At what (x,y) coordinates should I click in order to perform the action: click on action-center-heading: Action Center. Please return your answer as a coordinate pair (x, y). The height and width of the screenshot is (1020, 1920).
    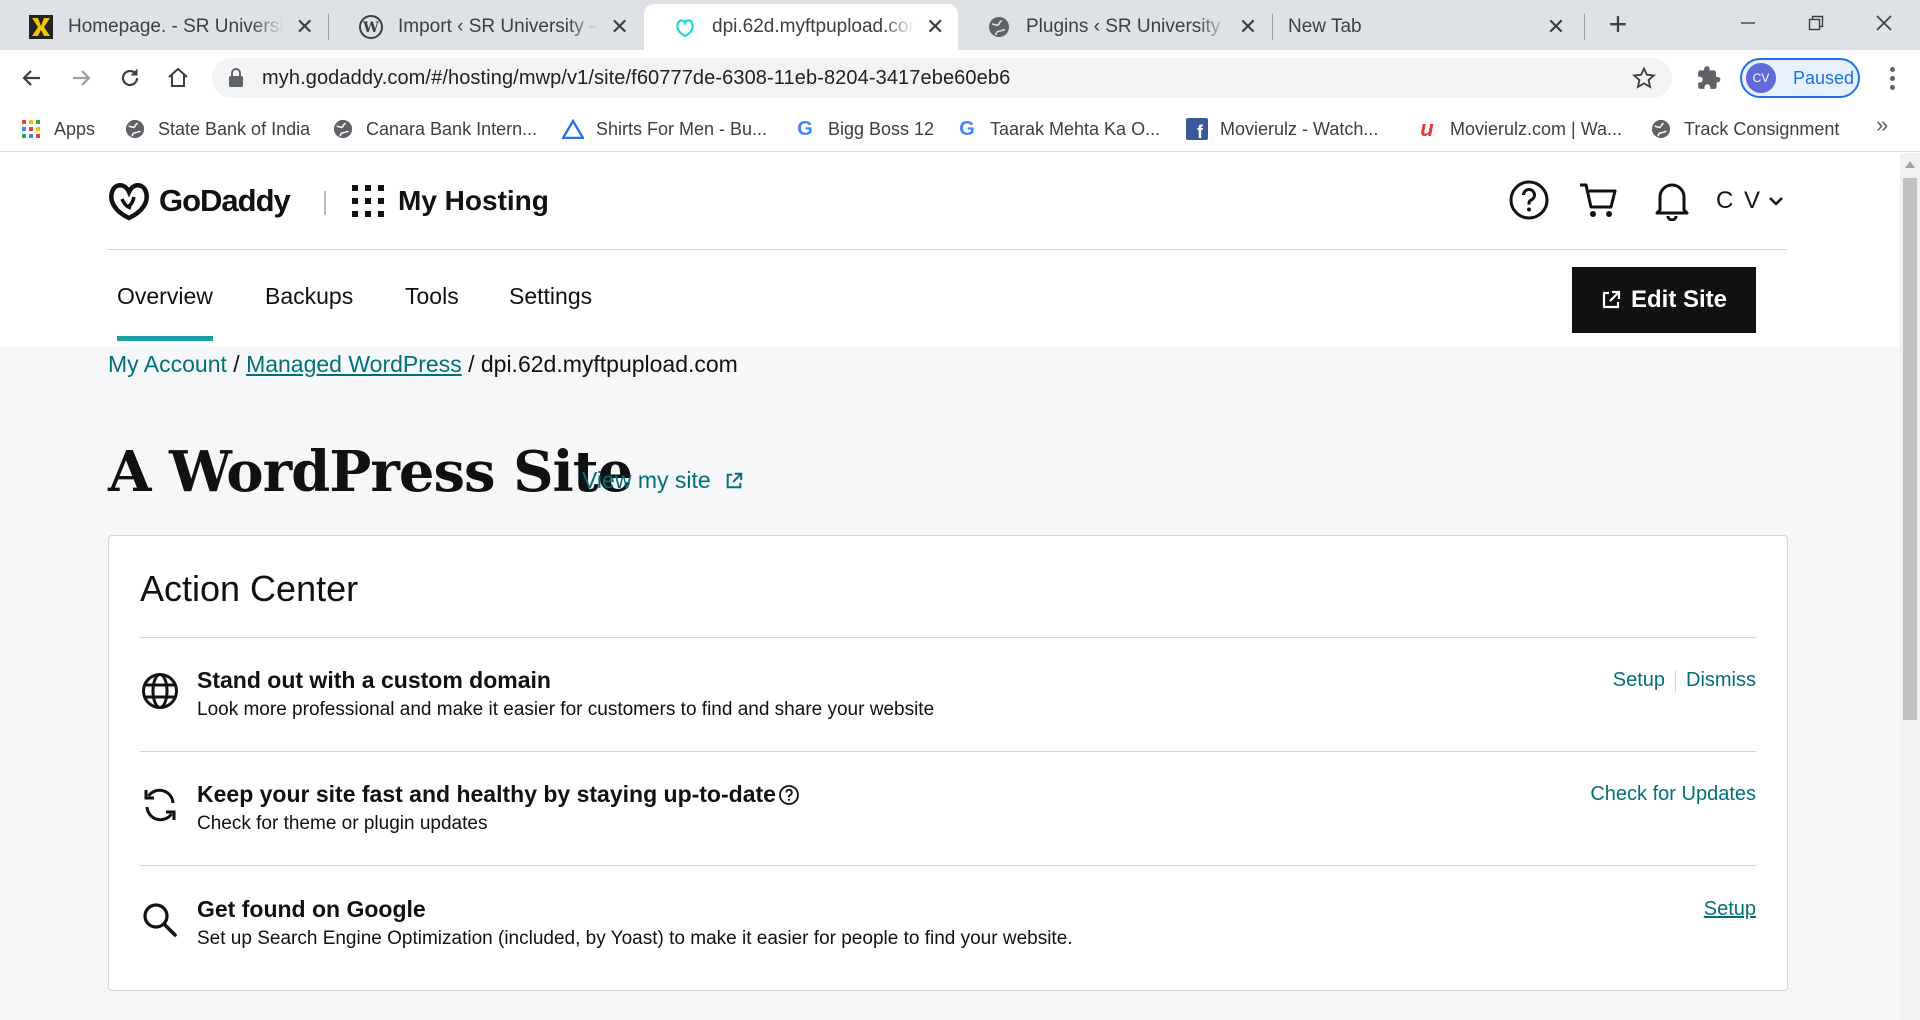
    Looking at the image, I should click on (249, 588).